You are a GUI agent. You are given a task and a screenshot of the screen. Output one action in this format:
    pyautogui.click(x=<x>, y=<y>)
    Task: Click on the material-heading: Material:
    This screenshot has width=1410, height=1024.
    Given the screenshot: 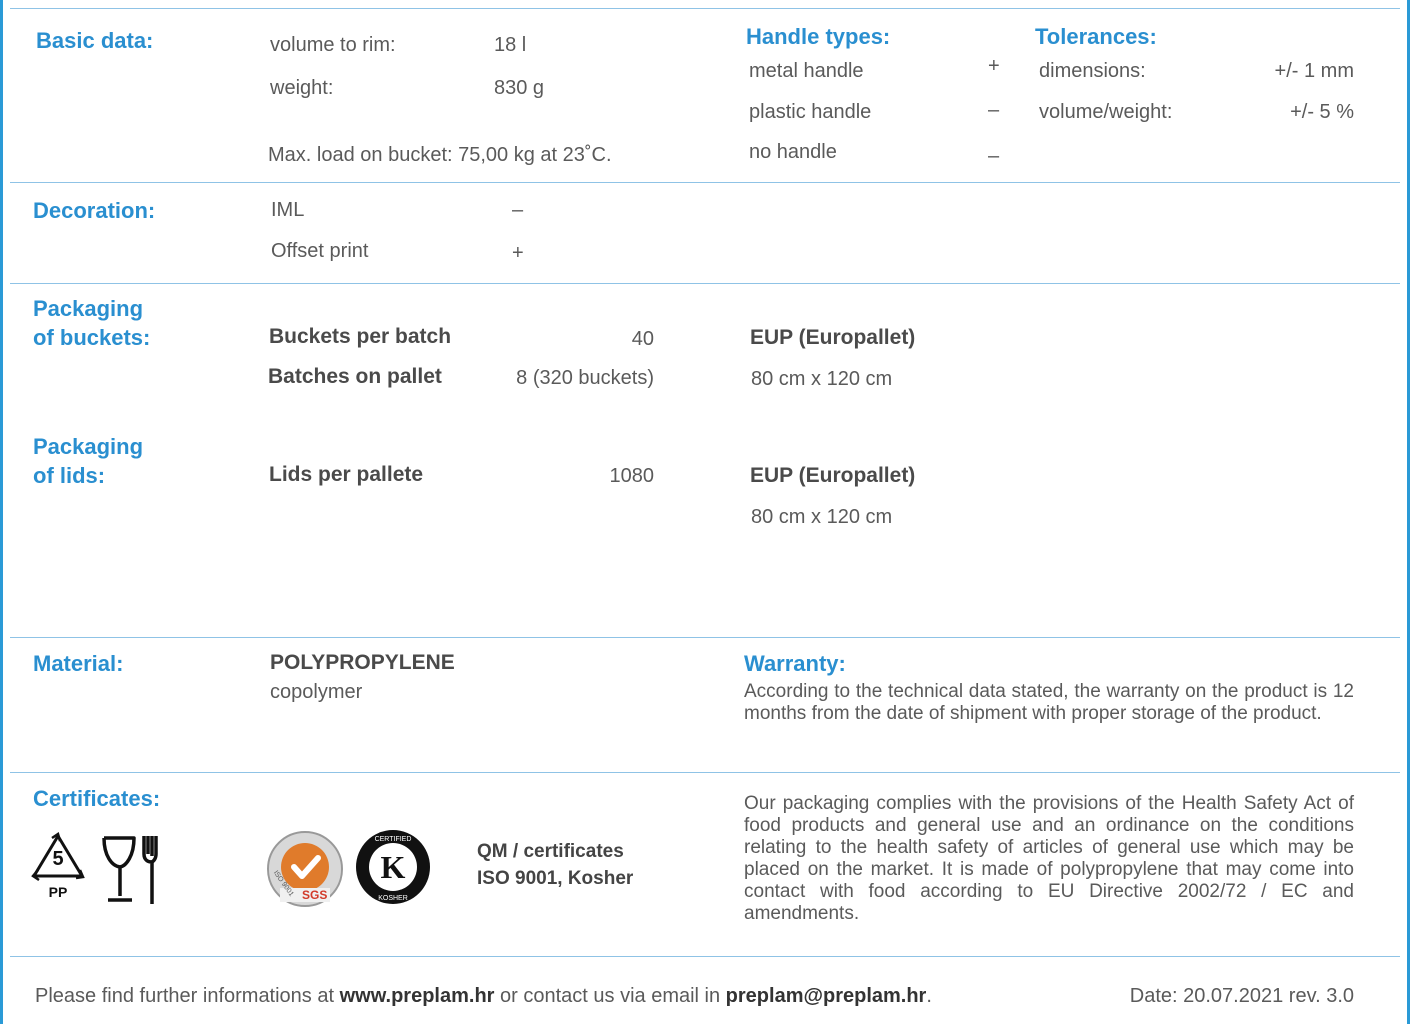 What is the action you would take?
    pyautogui.click(x=78, y=663)
    